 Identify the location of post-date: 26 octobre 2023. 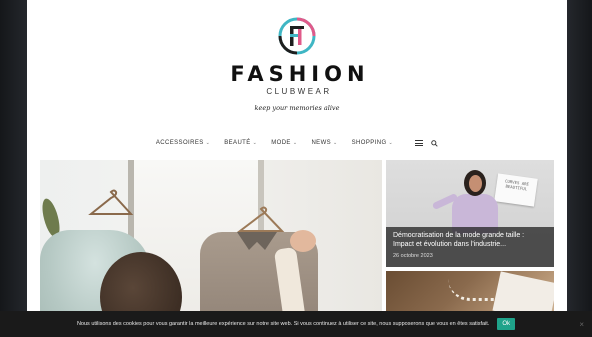
(413, 256).